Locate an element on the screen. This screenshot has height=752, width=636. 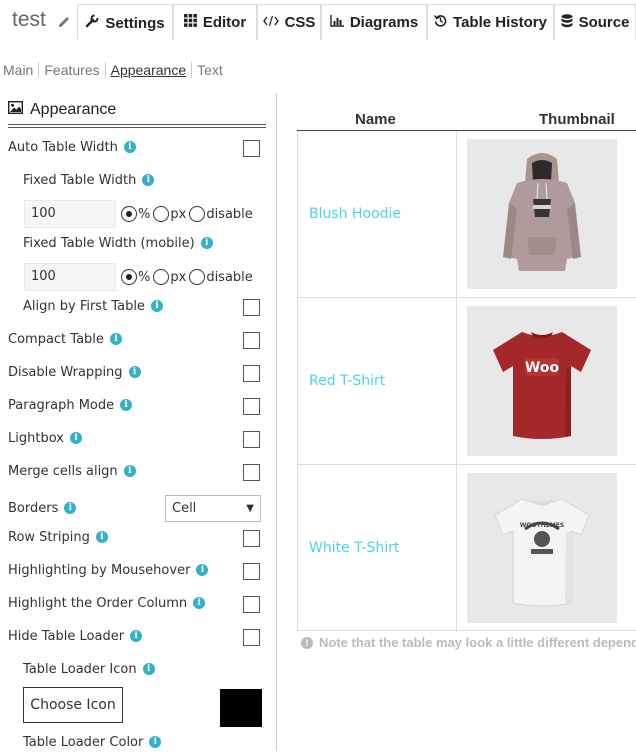
svg-text: Woo is located at coordinates (542, 368).